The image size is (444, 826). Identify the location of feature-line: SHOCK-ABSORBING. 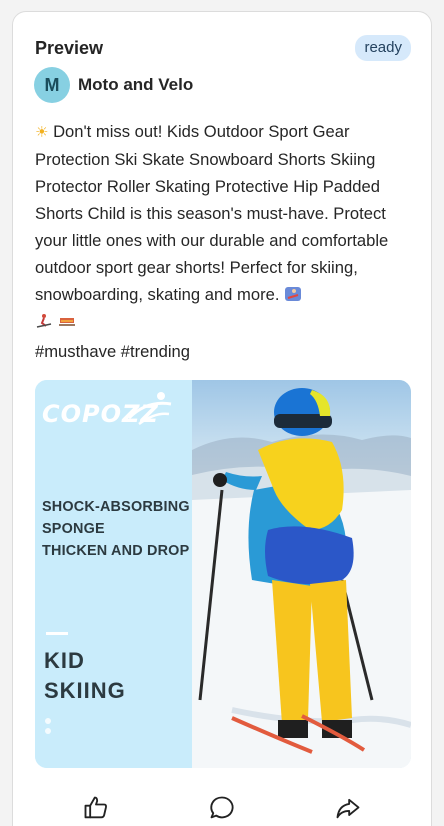
(116, 507).